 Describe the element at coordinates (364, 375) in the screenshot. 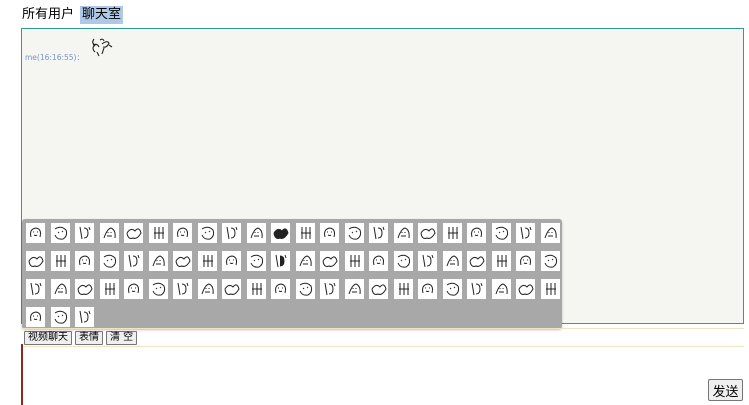

I see `message-input` at that location.